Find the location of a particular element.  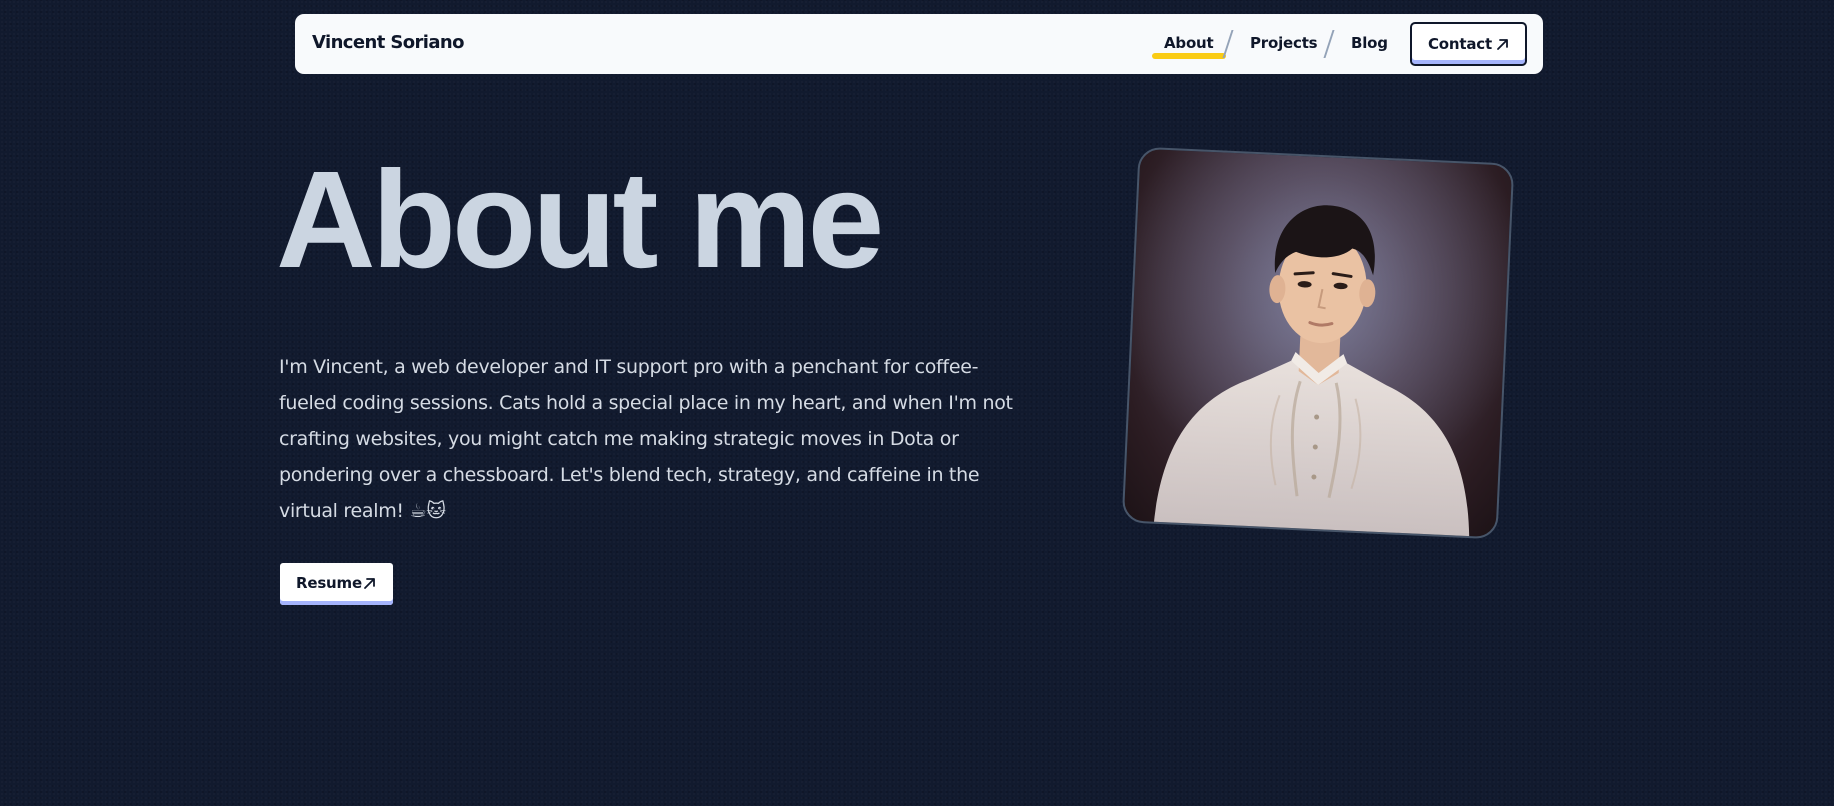

resume-button: Resume is located at coordinates (336, 584).